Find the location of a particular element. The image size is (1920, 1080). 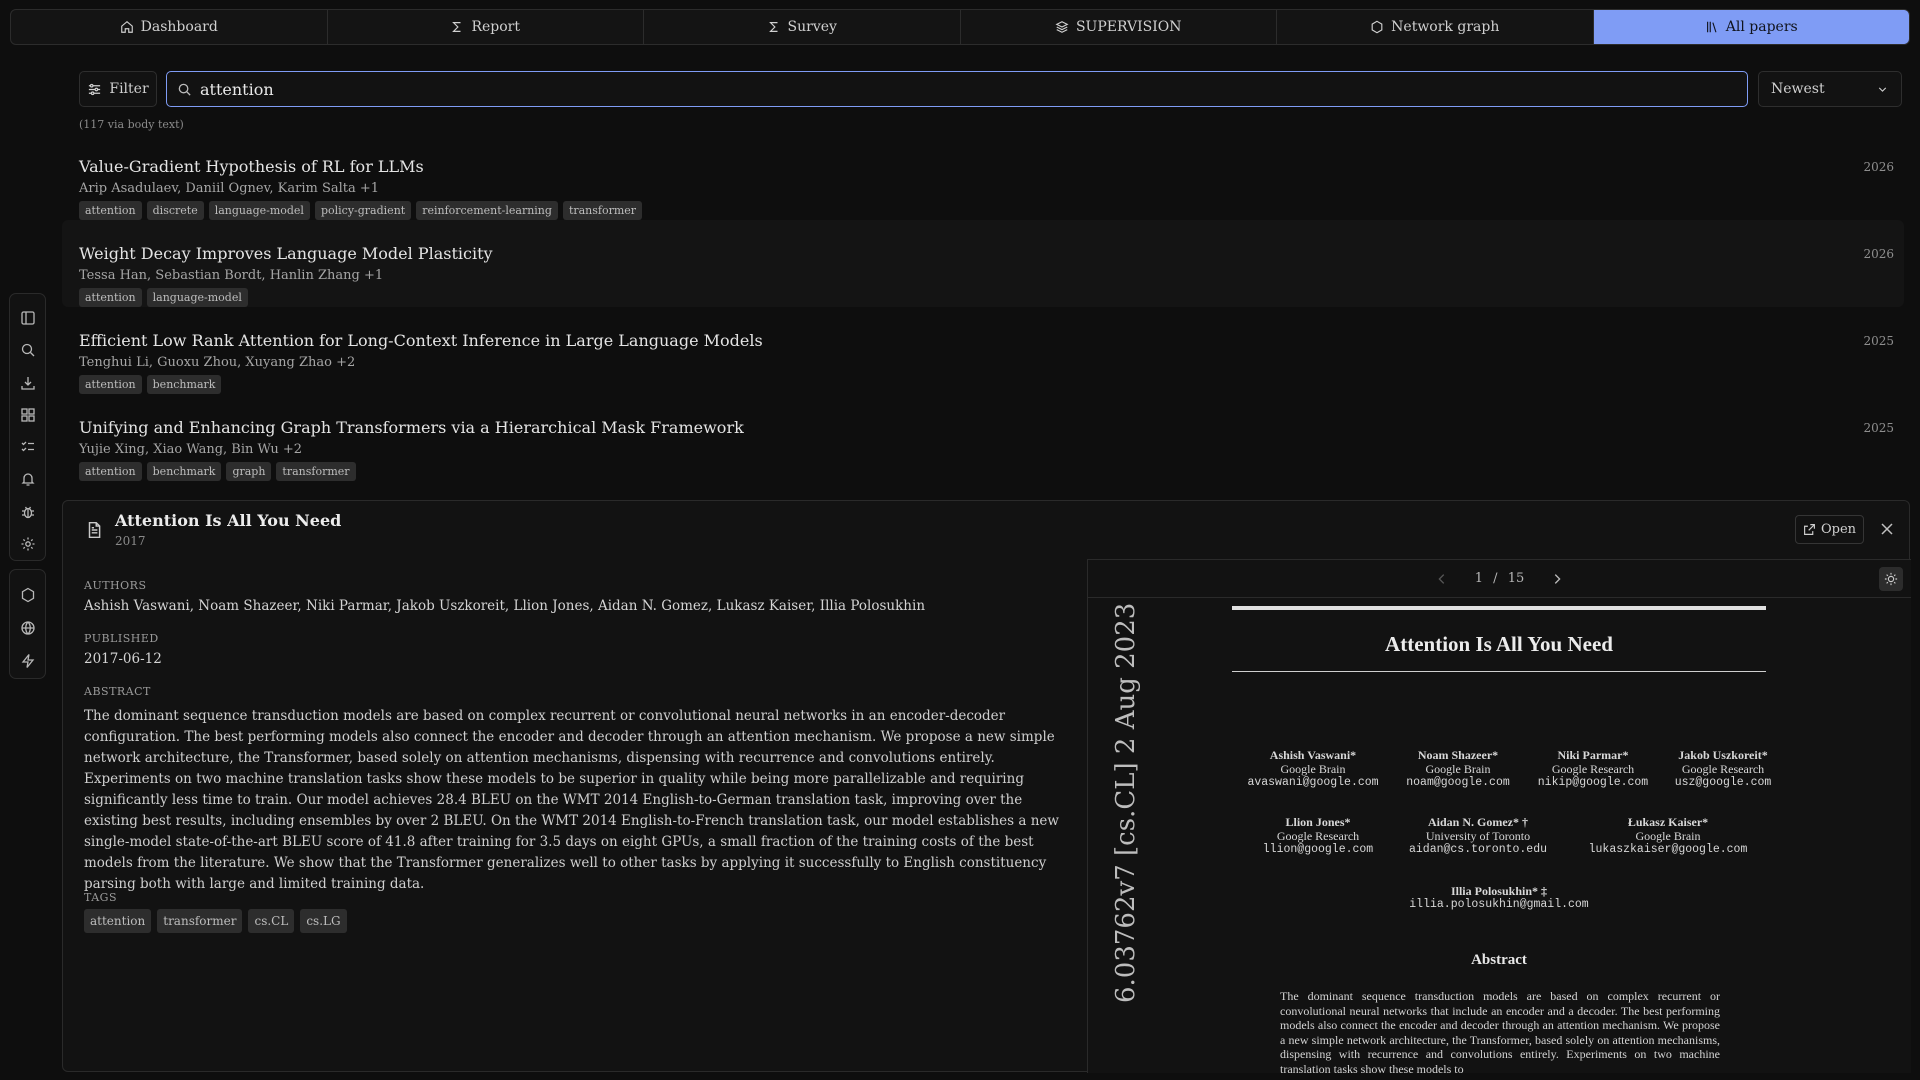

author-email: usz@google.com is located at coordinates (1723, 782).